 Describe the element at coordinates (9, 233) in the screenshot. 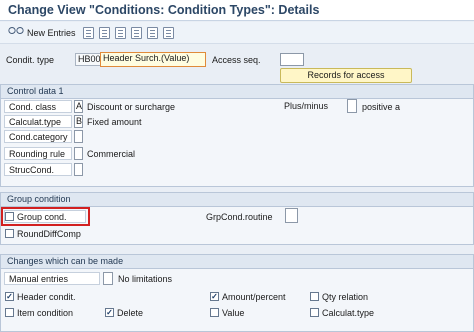

I see `round-diff-checkbox` at that location.